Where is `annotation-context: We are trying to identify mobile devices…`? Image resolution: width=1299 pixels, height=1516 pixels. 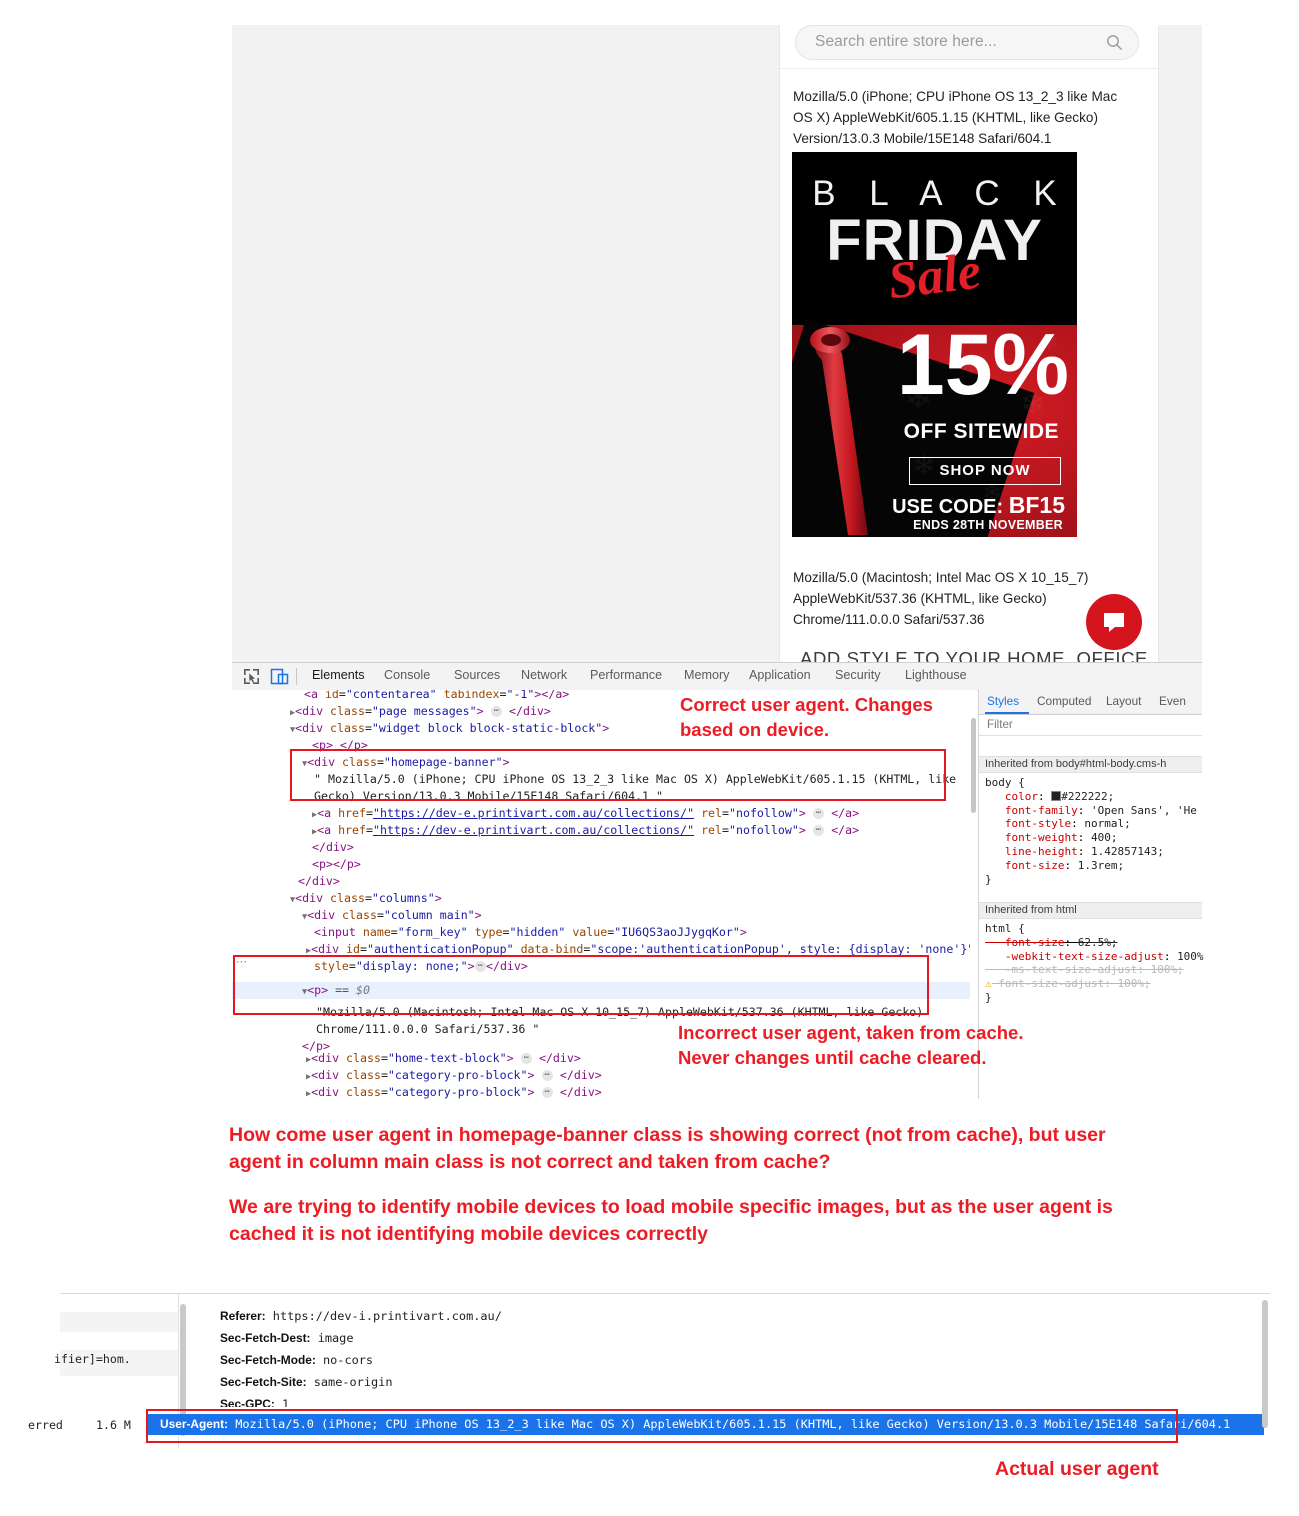 annotation-context: We are trying to identify mobile devices… is located at coordinates (671, 1220).